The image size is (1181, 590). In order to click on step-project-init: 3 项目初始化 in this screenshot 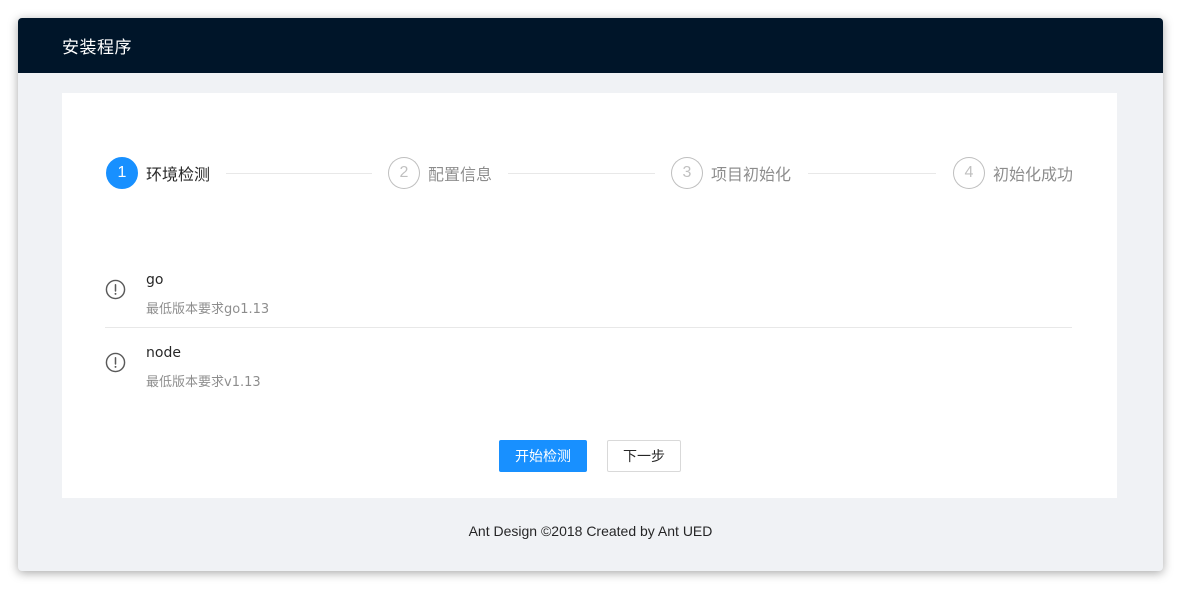, I will do `click(731, 173)`.